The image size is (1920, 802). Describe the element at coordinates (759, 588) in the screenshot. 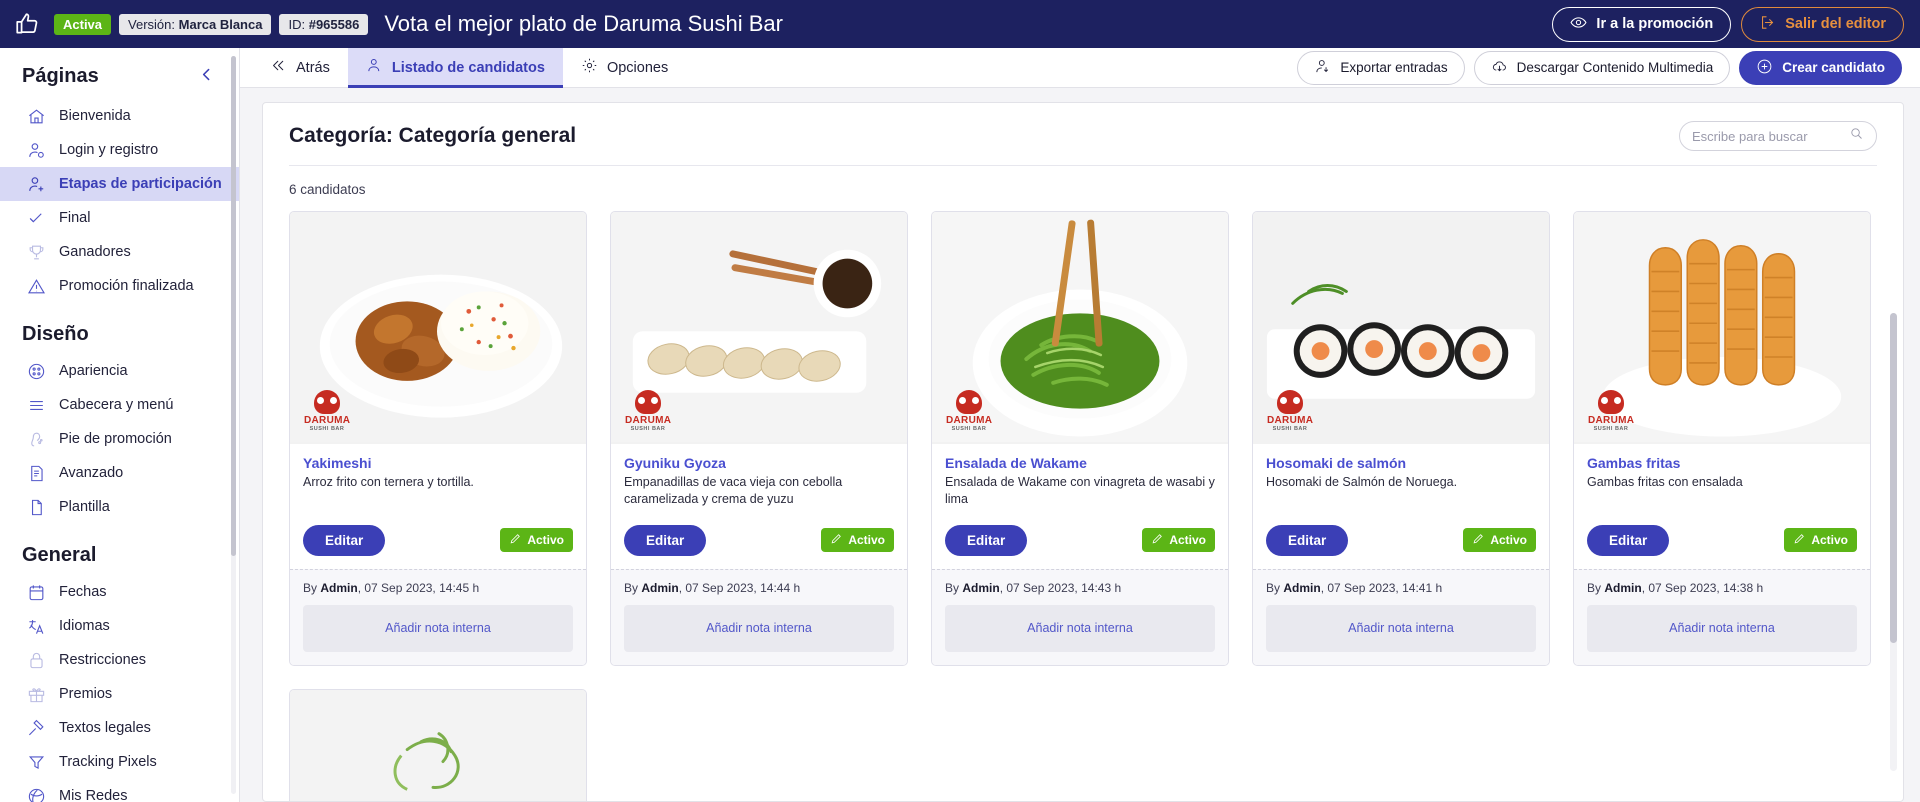

I see `candidate-byline: By Admin, 07 Sep 2023, 14:44 h` at that location.